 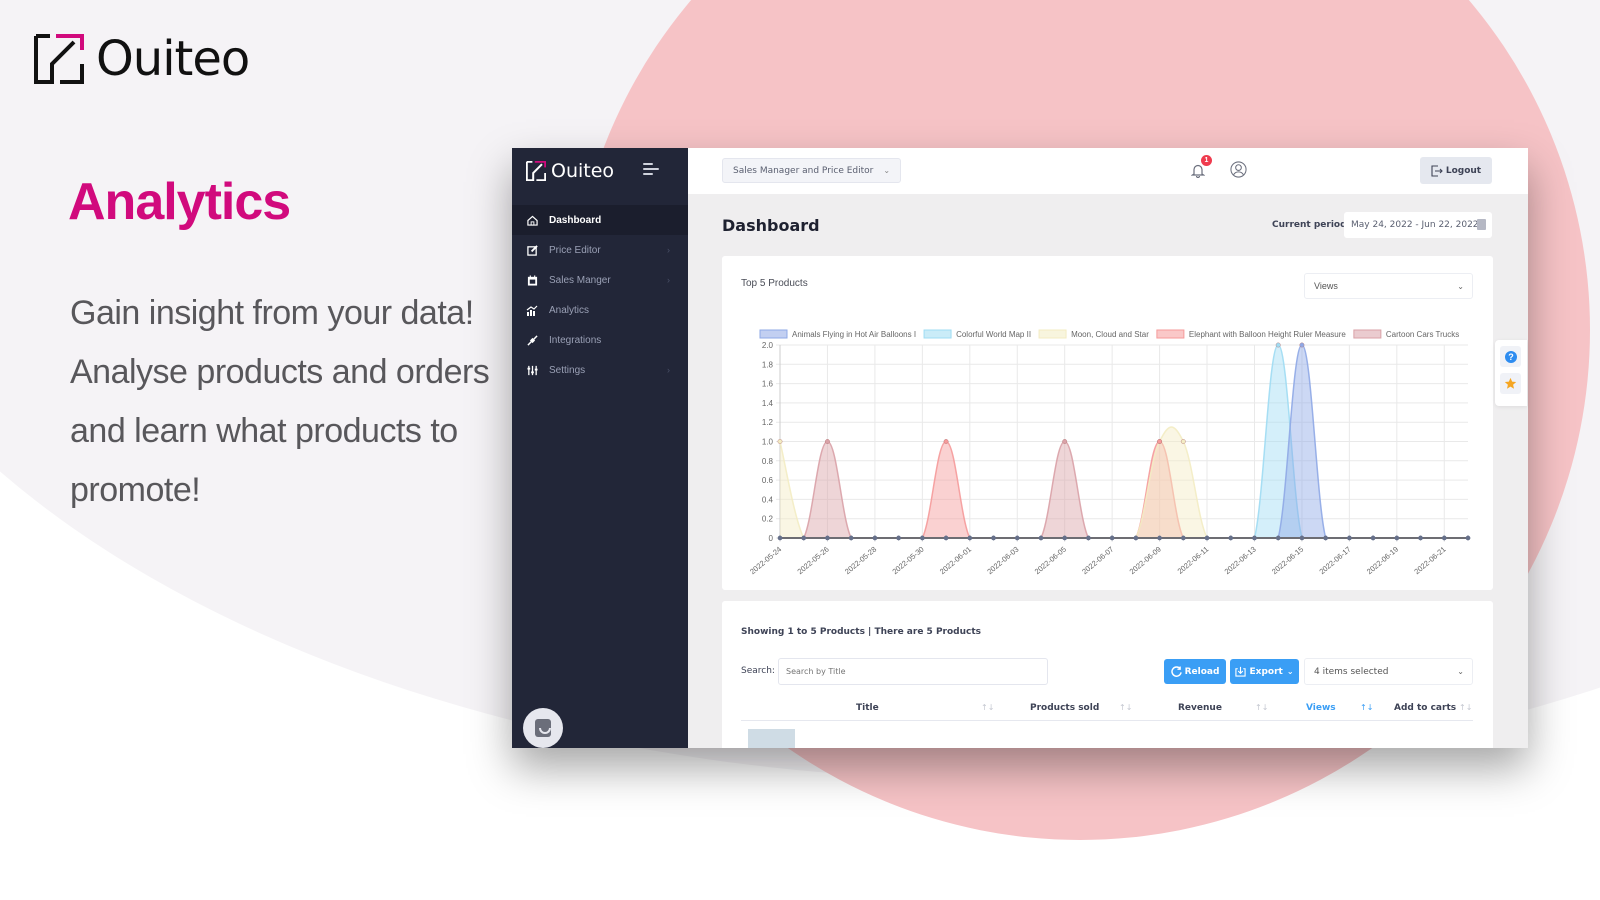 What do you see at coordinates (1415, 225) in the screenshot?
I see `period-value: May 24, 2022 - Jun 22, 2022` at bounding box center [1415, 225].